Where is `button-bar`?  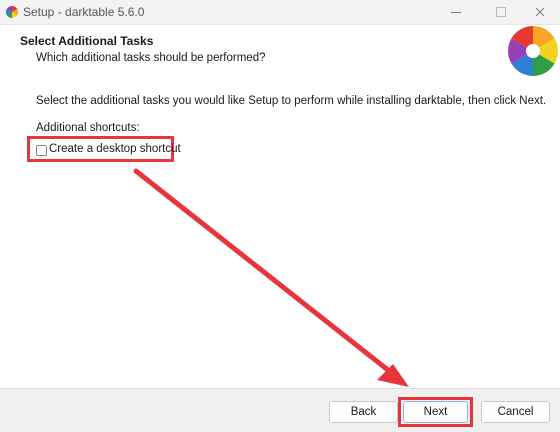 button-bar is located at coordinates (280, 410).